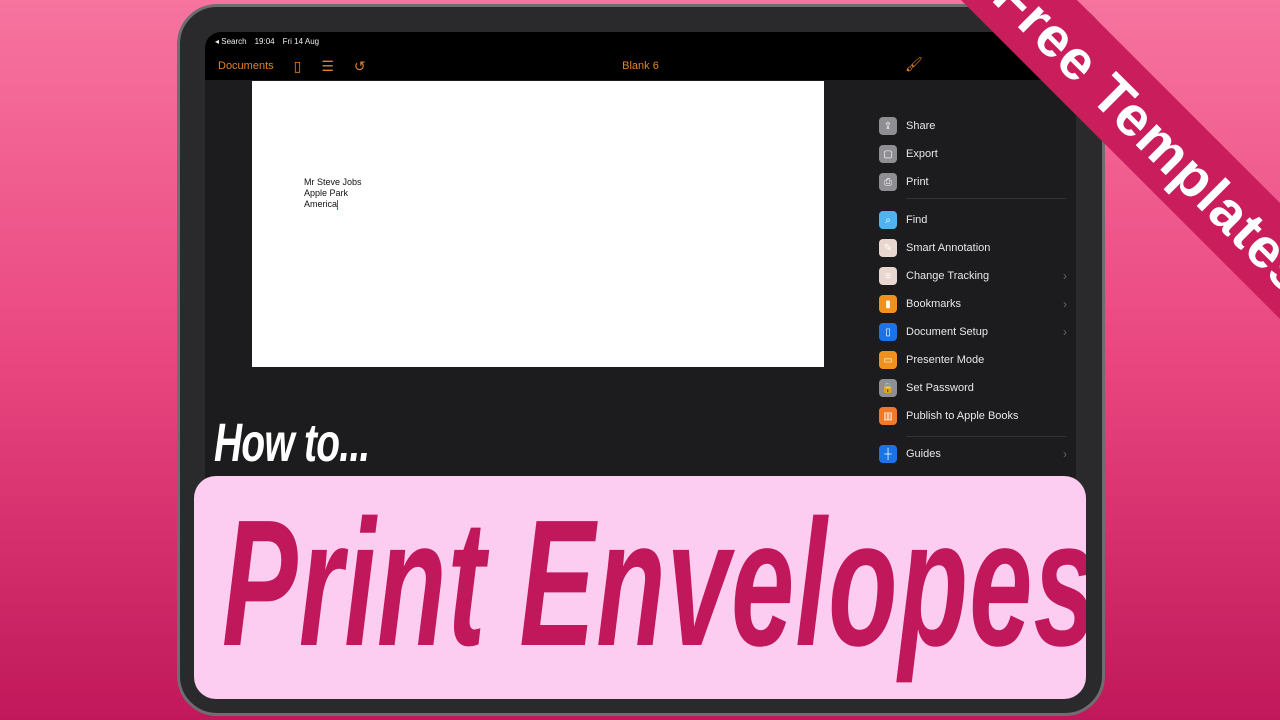 The height and width of the screenshot is (720, 1280). What do you see at coordinates (973, 454) in the screenshot?
I see `menu-item-guides: ┼ Guides ›` at bounding box center [973, 454].